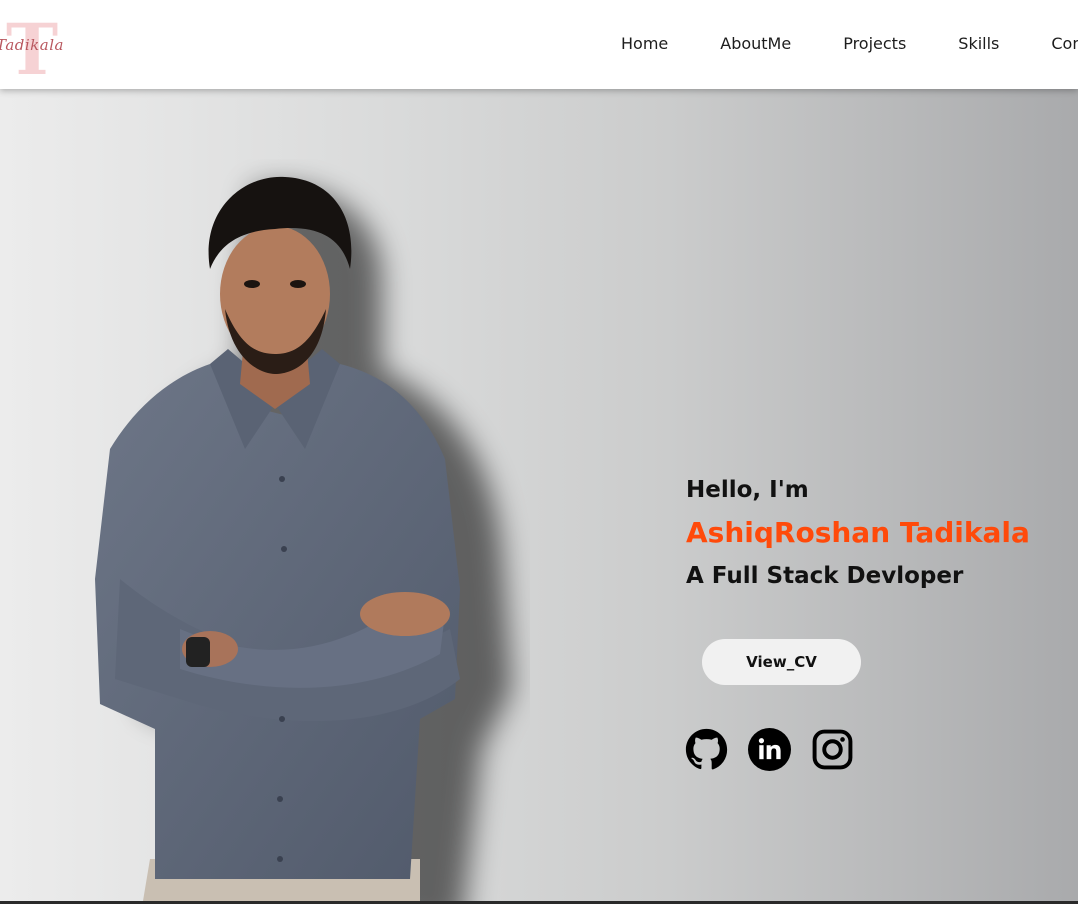 The image size is (1078, 904). What do you see at coordinates (747, 490) in the screenshot?
I see `hero-greeting: Hello, I'm` at bounding box center [747, 490].